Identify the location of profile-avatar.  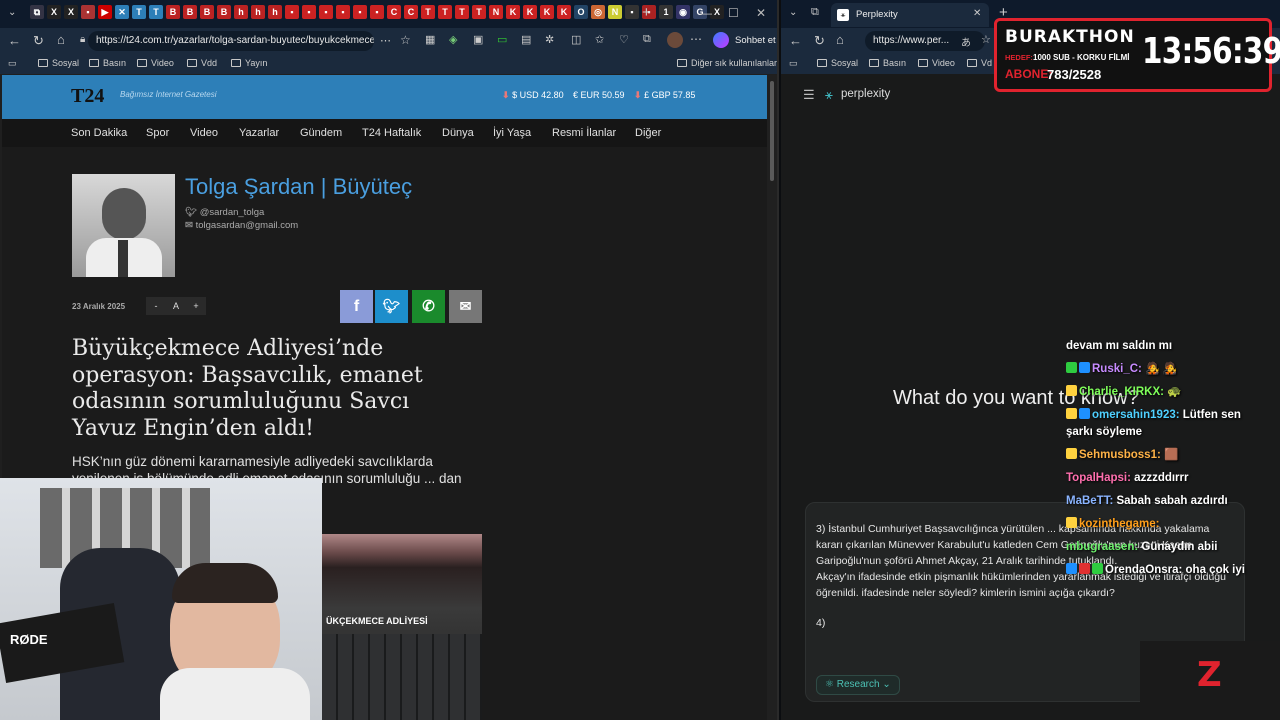
(675, 40).